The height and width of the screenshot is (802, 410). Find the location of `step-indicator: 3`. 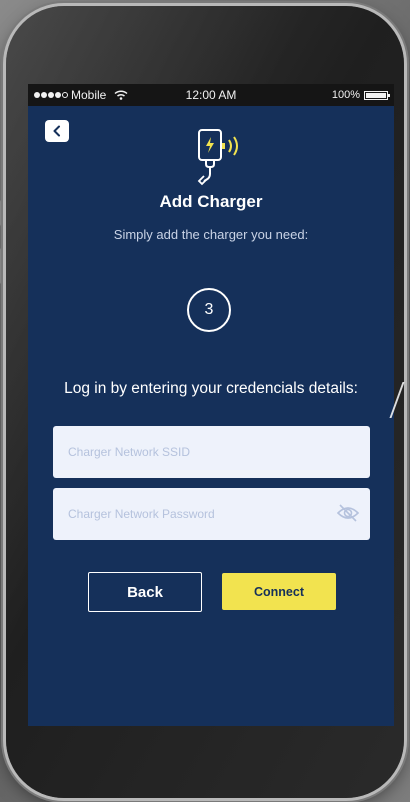

step-indicator: 3 is located at coordinates (209, 310).